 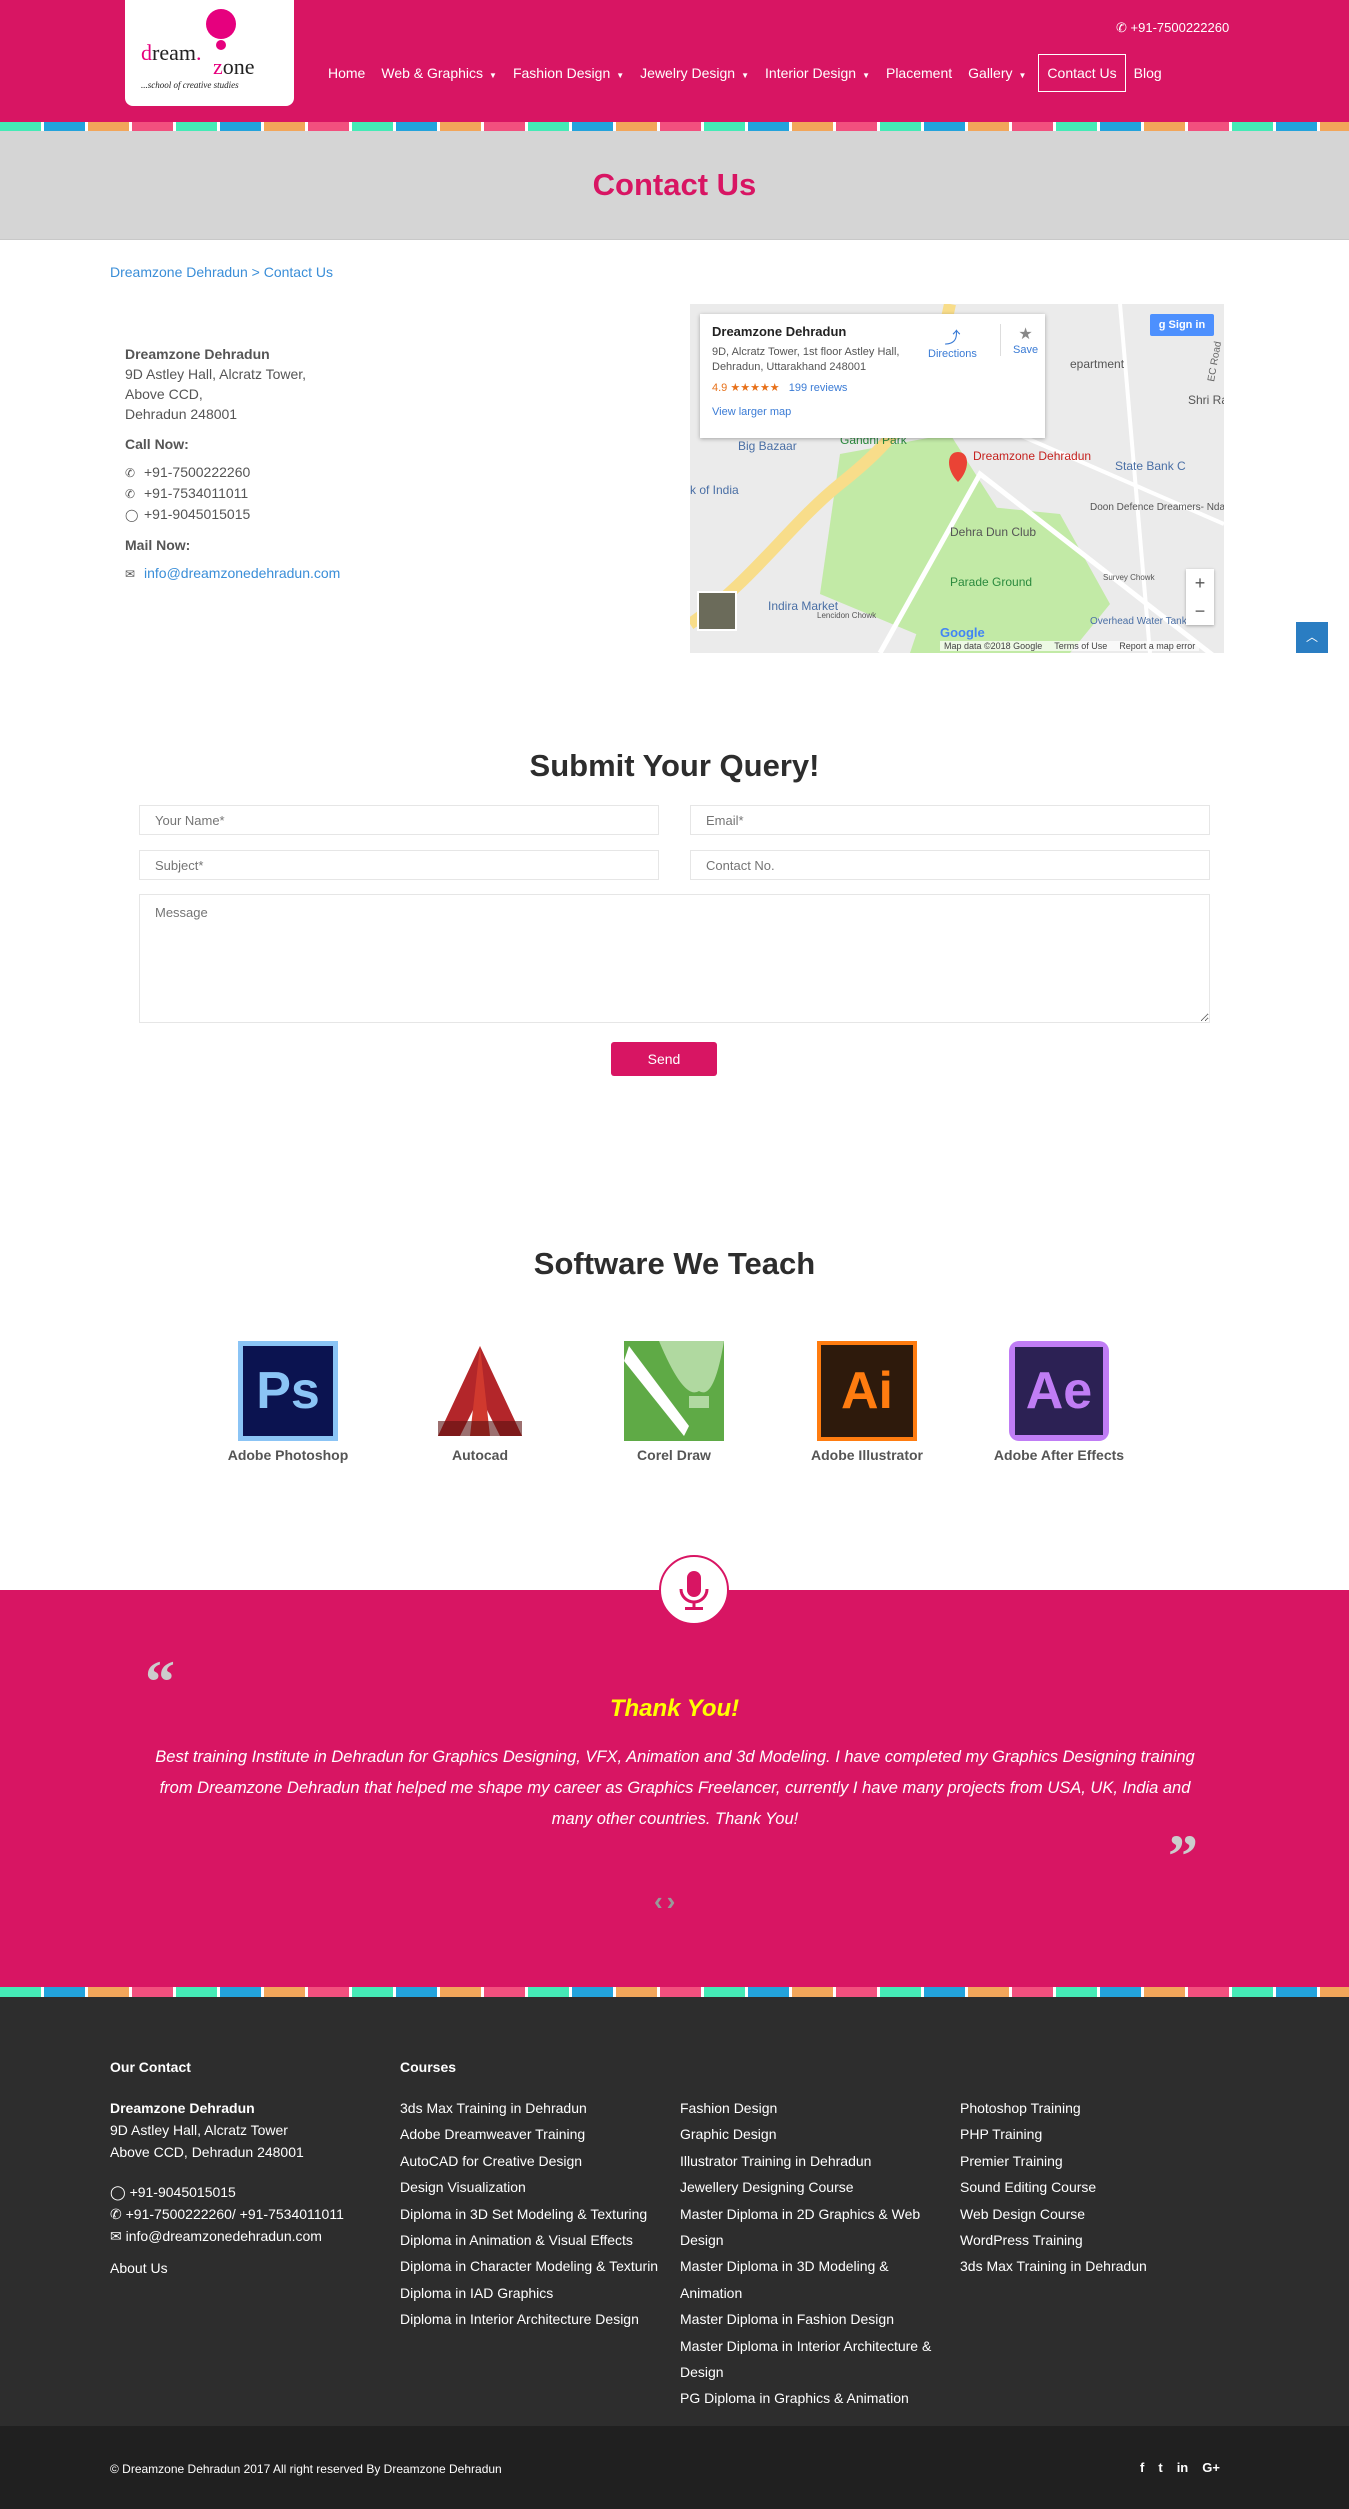 I want to click on linkedin-icon: in, so click(x=1183, y=2467).